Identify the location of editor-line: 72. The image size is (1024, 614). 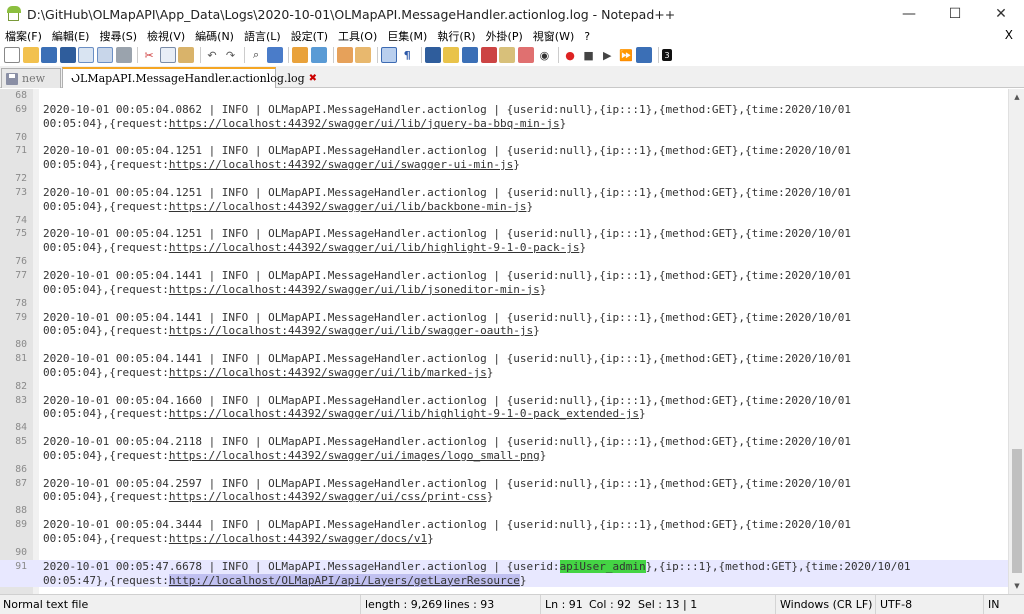
(504, 179).